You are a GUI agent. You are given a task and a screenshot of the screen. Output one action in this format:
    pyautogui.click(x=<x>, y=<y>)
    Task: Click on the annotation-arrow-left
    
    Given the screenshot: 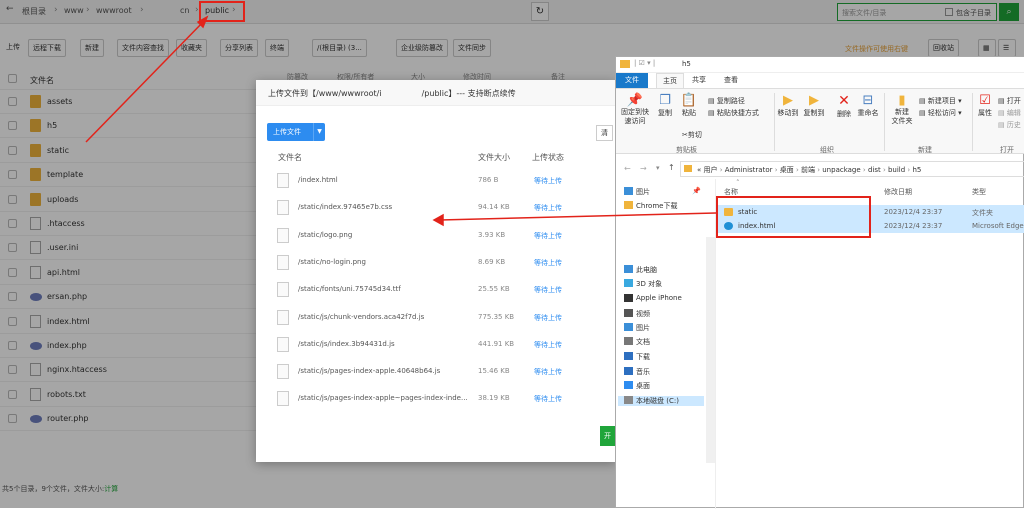 What is the action you would take?
    pyautogui.click(x=578, y=216)
    